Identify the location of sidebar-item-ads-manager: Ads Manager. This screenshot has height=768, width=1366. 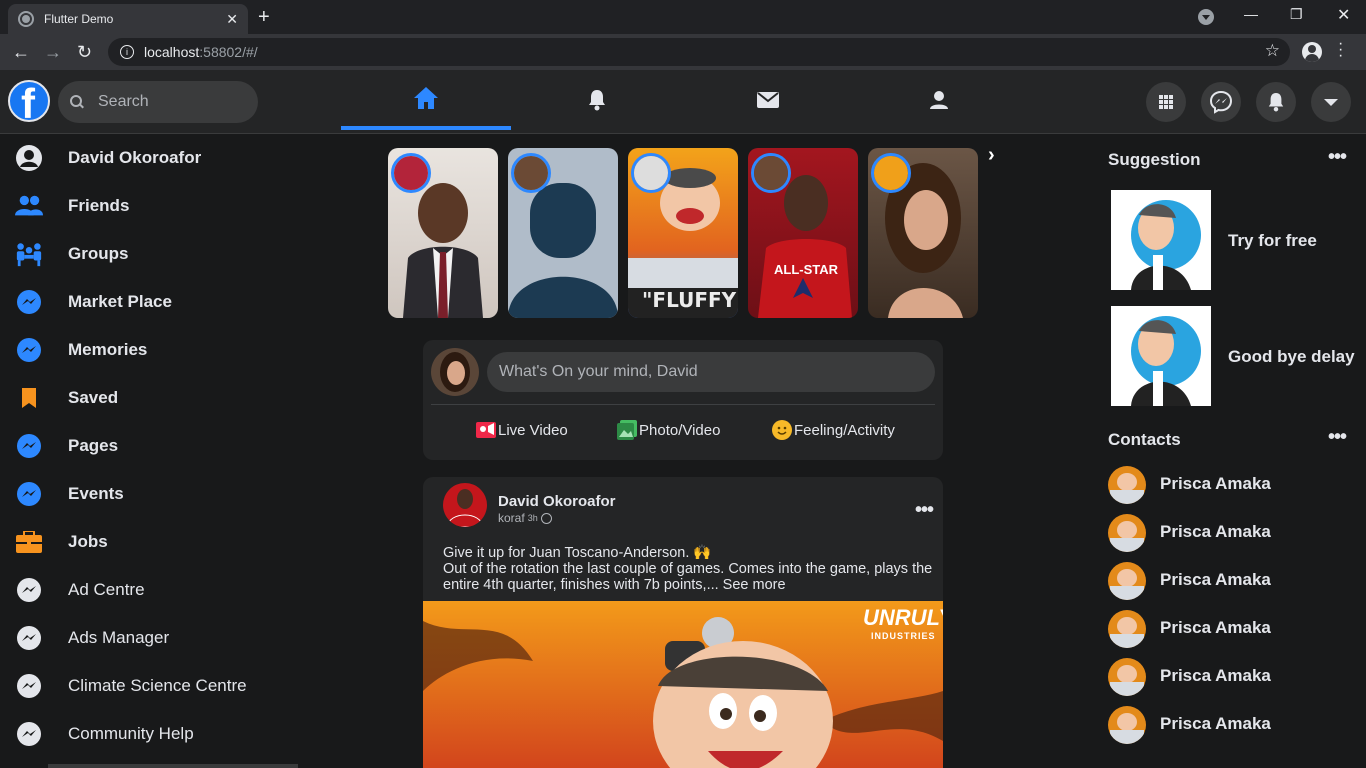
(150, 638).